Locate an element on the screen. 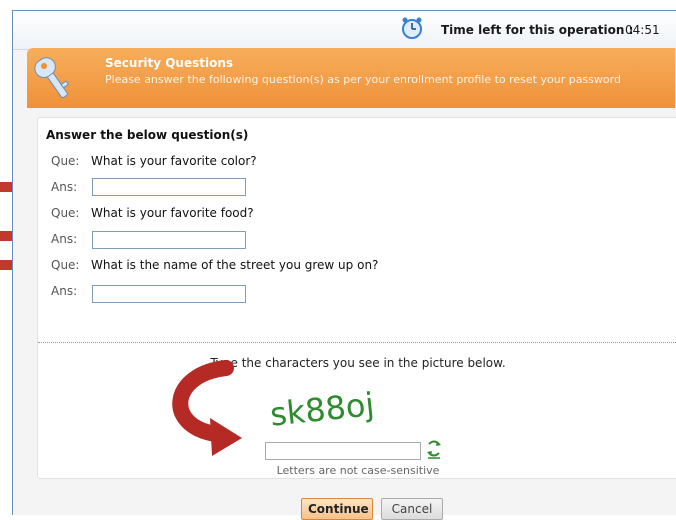 Image resolution: width=676 pixels, height=520 pixels. case-sensitivity-note: Letters are not case-sensitive is located at coordinates (358, 470).